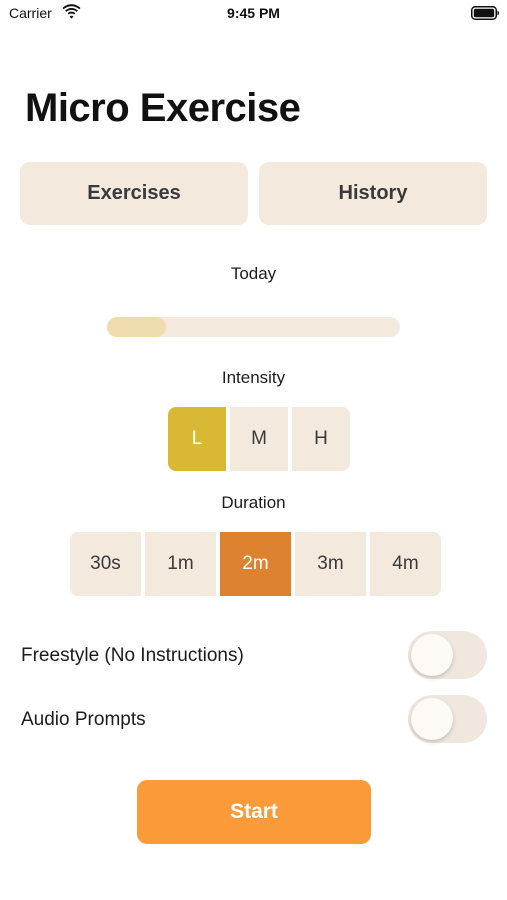  Describe the element at coordinates (321, 439) in the screenshot. I see `intensity-option-high: H` at that location.